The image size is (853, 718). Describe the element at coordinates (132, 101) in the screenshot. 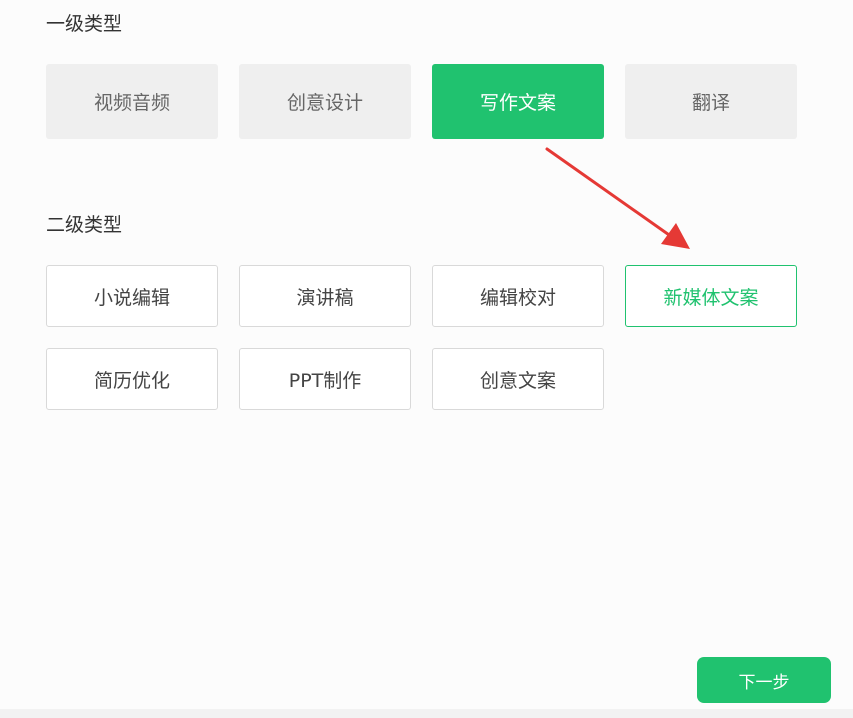

I see `primary-option-video-audio: 视频音频` at that location.